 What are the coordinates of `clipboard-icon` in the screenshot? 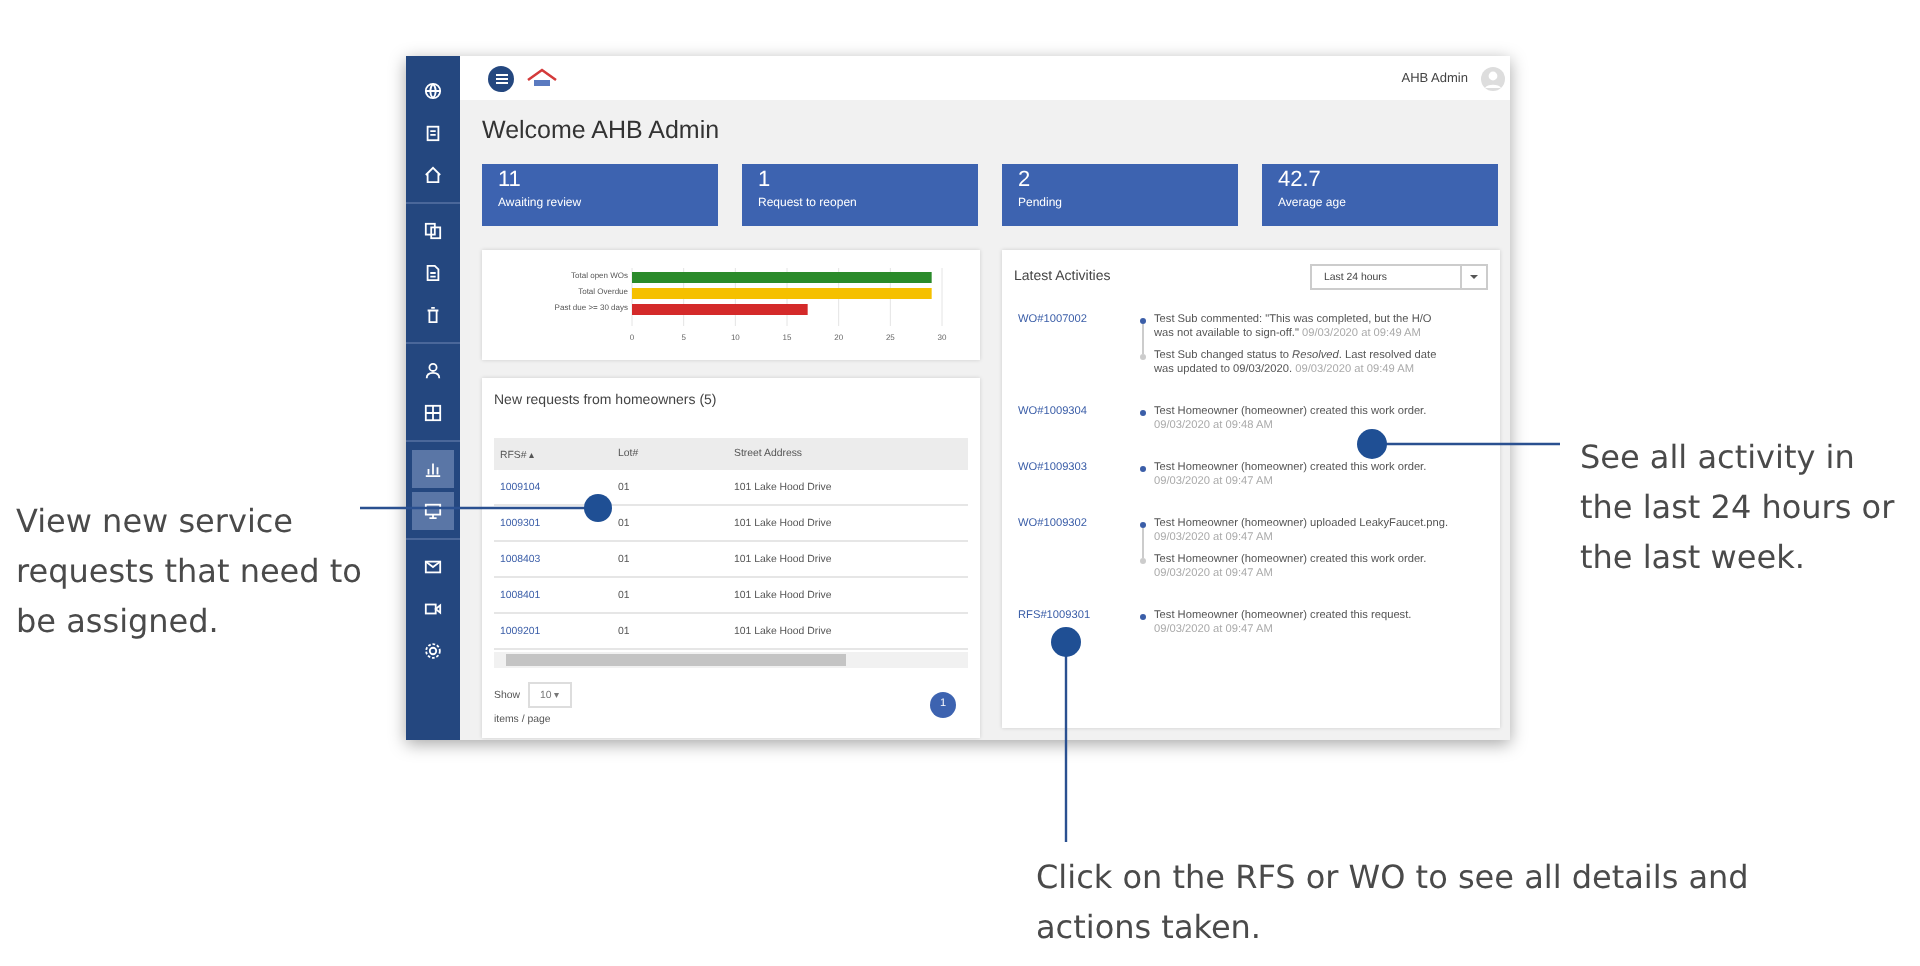 It's located at (433, 133).